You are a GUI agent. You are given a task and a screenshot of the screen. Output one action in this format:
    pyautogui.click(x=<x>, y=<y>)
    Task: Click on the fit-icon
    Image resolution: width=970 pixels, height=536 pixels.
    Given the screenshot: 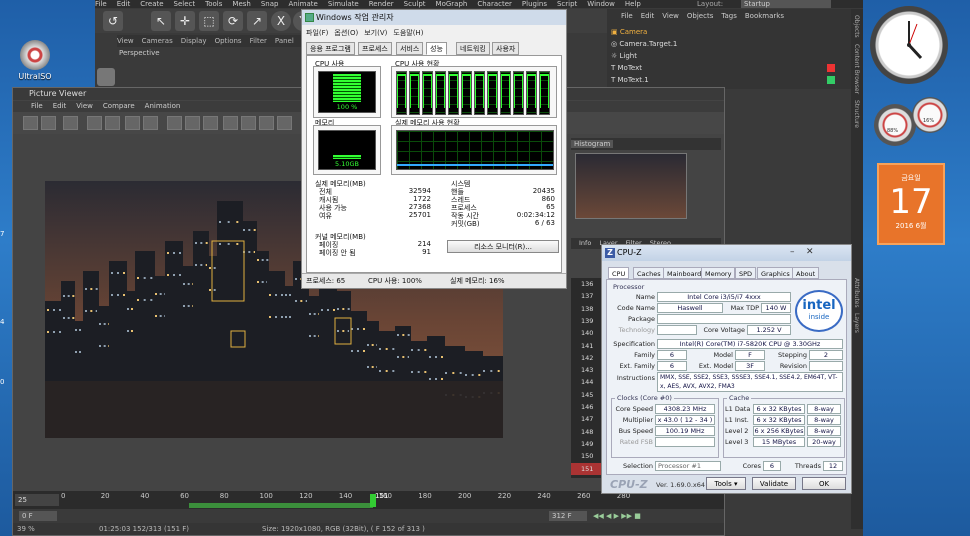 What is the action you would take?
    pyautogui.click(x=192, y=123)
    